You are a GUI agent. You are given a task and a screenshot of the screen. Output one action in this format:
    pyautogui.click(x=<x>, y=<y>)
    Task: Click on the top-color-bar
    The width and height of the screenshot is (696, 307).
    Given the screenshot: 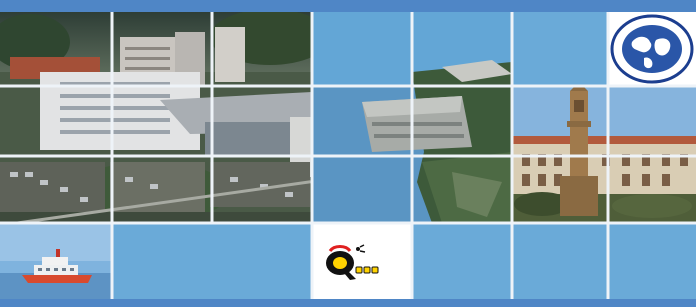 What is the action you would take?
    pyautogui.click(x=348, y=6)
    